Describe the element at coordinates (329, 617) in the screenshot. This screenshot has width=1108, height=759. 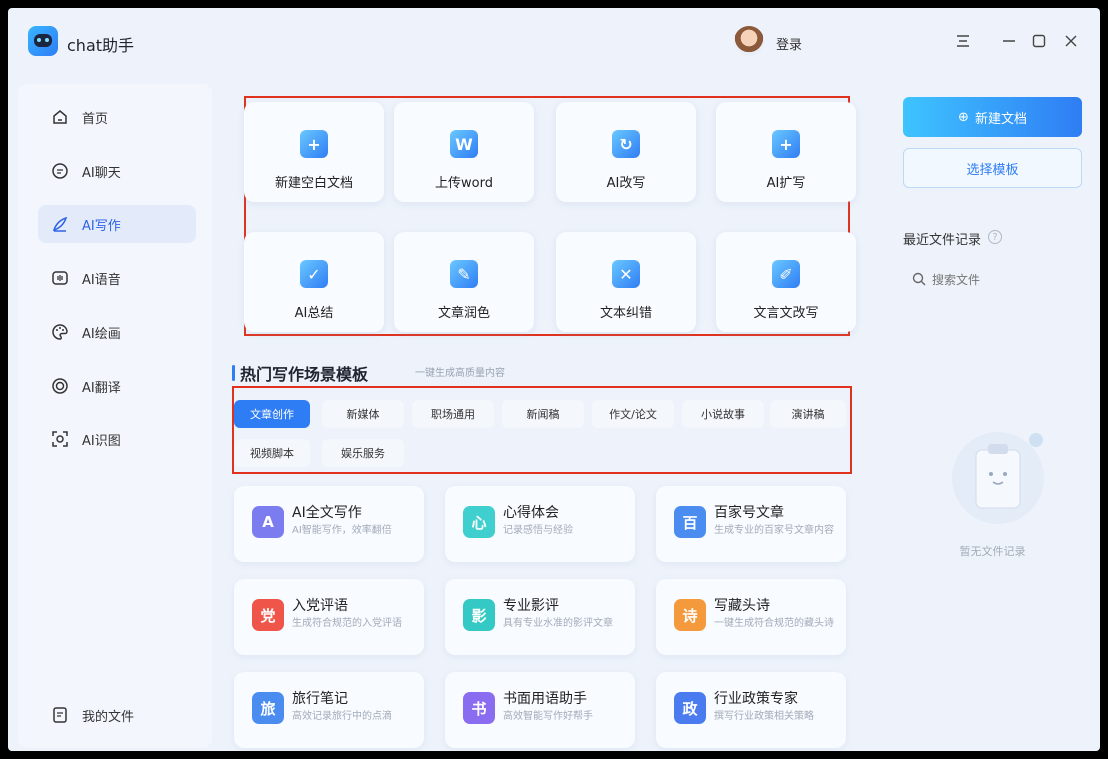
I see `template-card: 党 入党评语 生成符合规范的入党评语` at that location.